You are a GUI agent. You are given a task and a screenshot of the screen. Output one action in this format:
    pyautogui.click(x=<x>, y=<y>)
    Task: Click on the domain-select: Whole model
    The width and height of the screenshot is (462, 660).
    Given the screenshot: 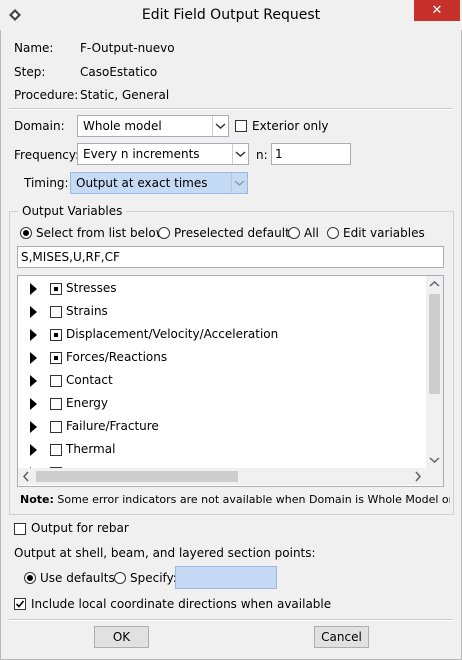 What is the action you would take?
    pyautogui.click(x=153, y=126)
    